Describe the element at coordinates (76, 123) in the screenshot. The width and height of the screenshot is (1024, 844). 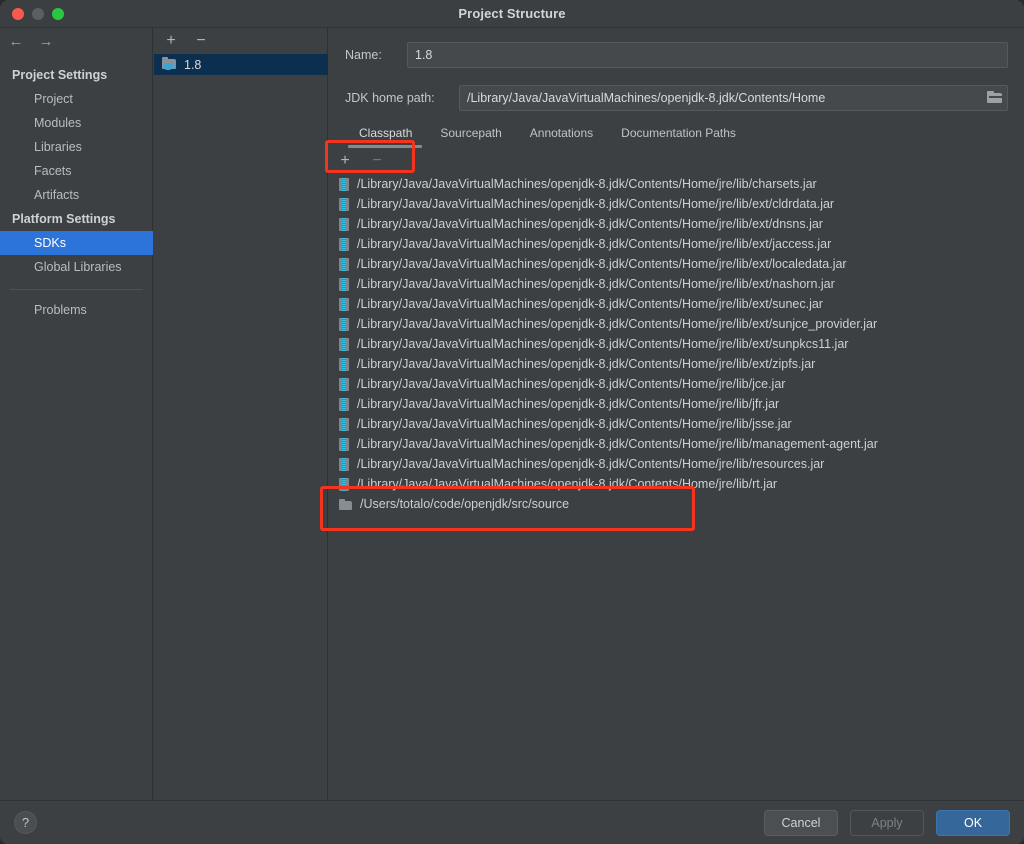
I see `sidebar-item-modules: Modules` at that location.